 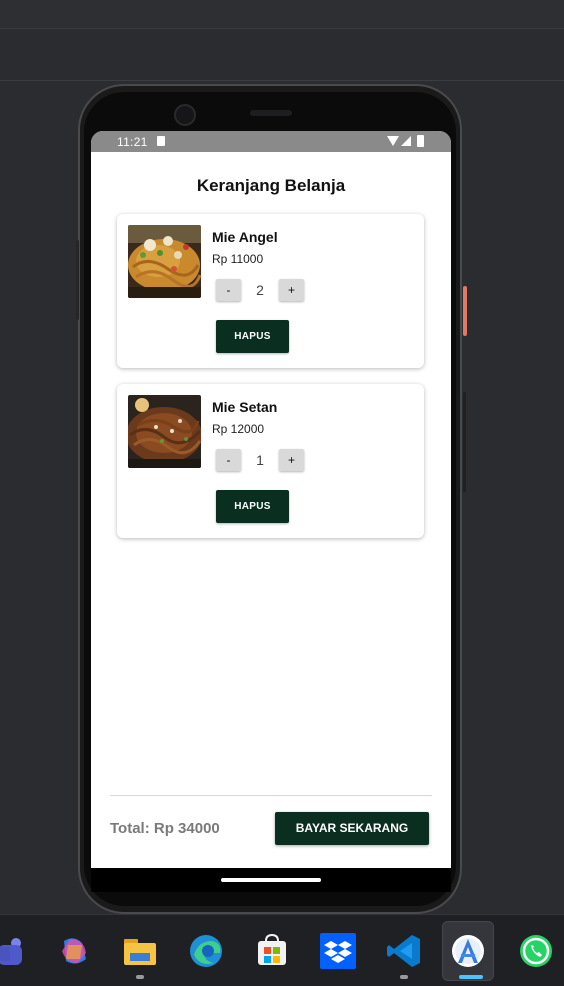 What do you see at coordinates (271, 141) in the screenshot?
I see `status-bar: 11:21` at bounding box center [271, 141].